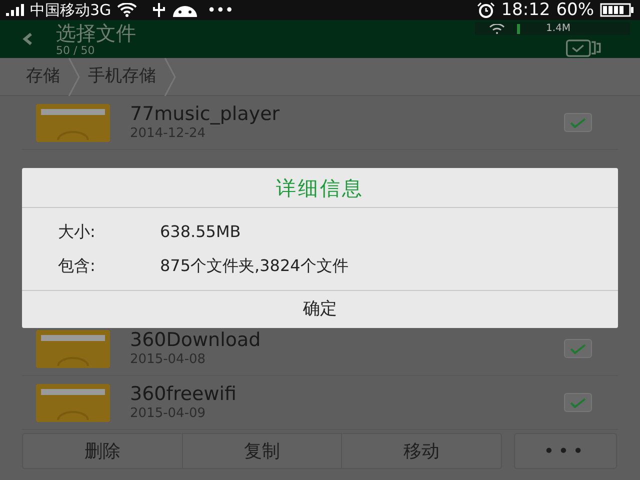  I want to click on action-button: 删除, so click(102, 451).